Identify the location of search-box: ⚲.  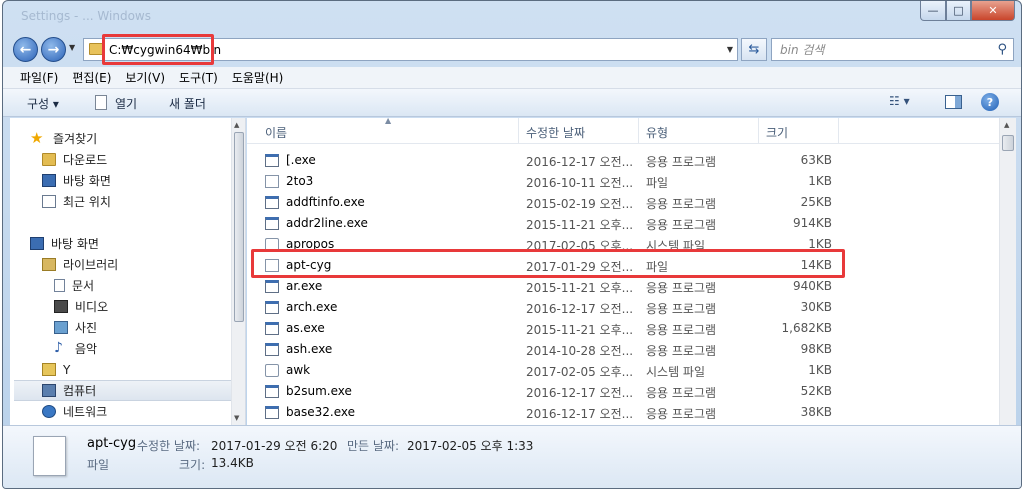
(892, 49).